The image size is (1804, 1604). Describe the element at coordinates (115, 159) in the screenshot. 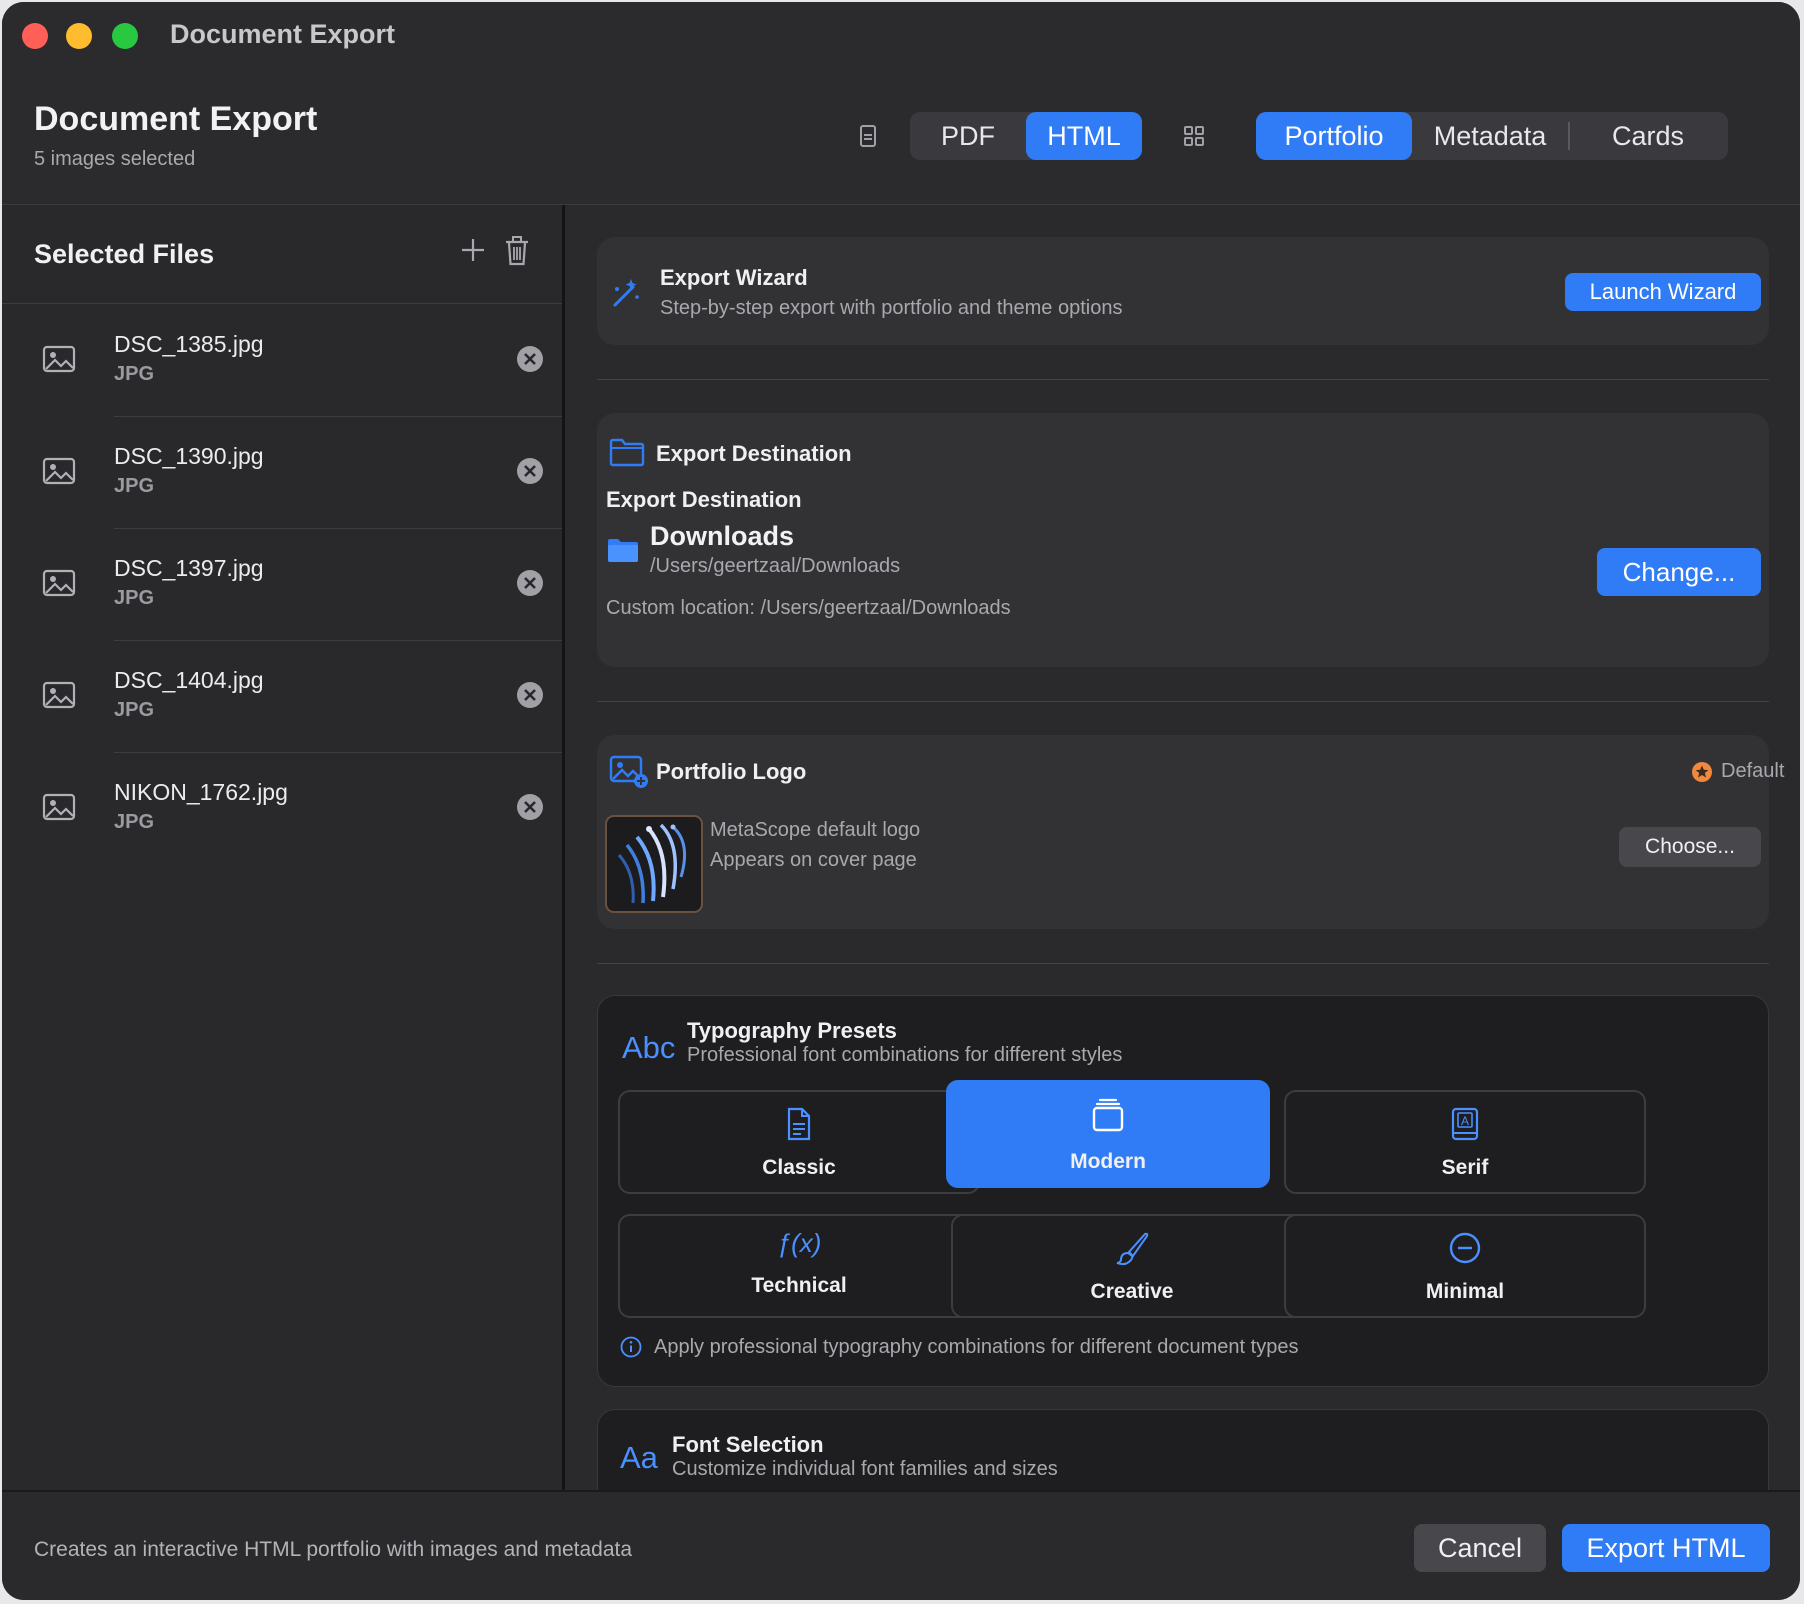

I see `selection-count: 5 images selected` at that location.